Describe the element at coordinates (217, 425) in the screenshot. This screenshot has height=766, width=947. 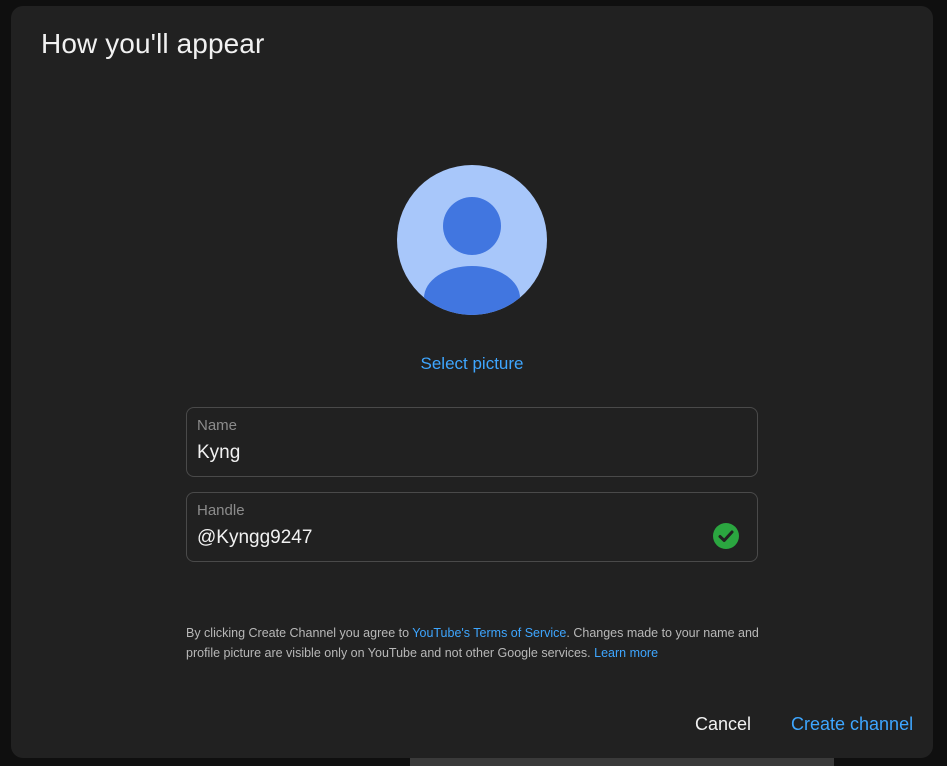
I see `name-field-label: Name` at that location.